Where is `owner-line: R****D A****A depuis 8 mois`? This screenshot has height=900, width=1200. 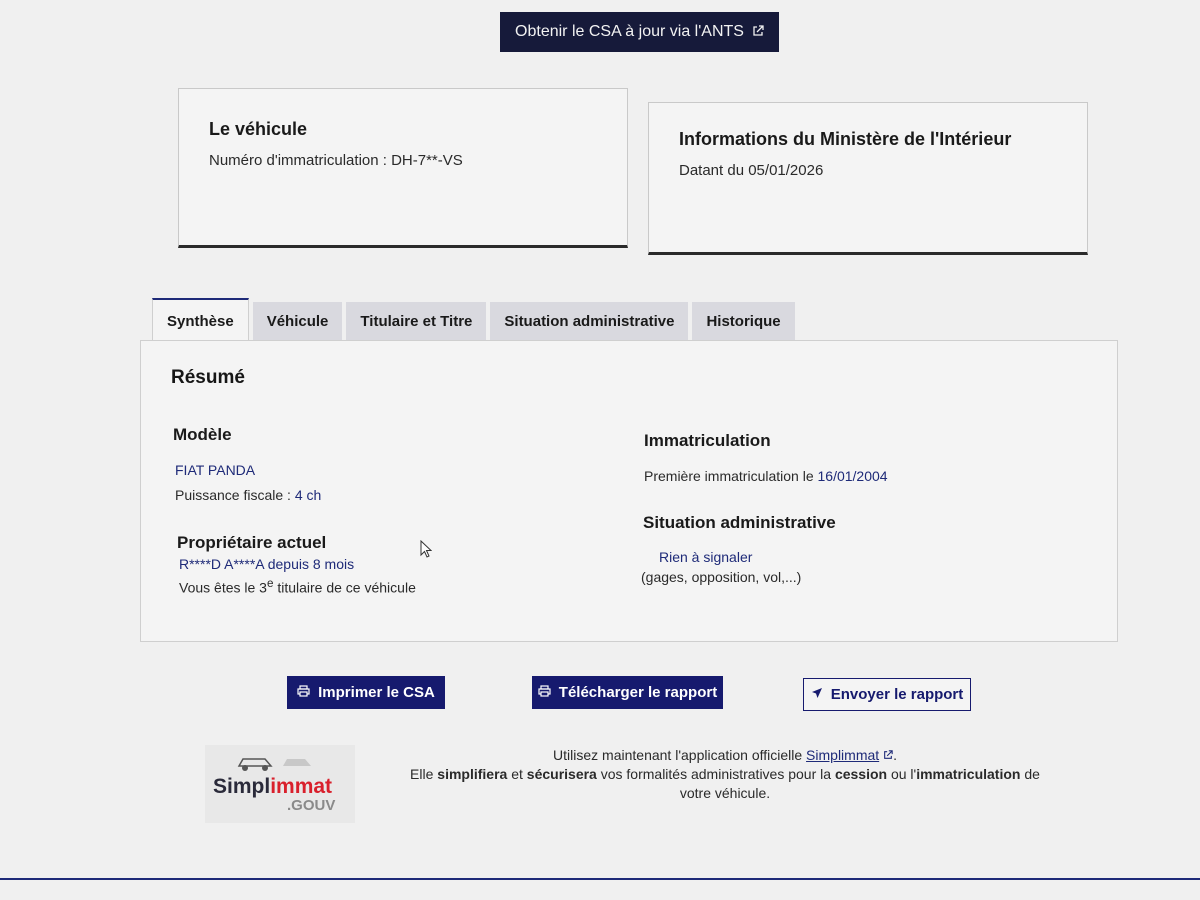 owner-line: R****D A****A depuis 8 mois is located at coordinates (266, 564).